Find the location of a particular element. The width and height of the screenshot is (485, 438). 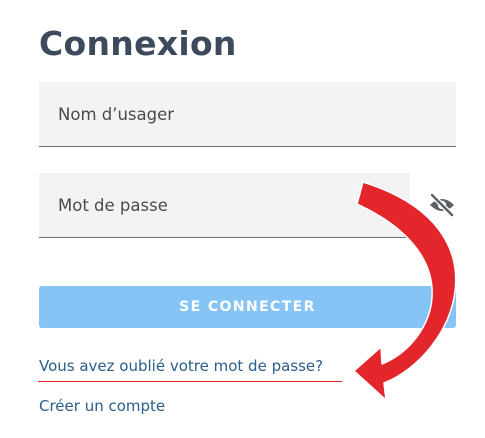

username-input is located at coordinates (247, 114).